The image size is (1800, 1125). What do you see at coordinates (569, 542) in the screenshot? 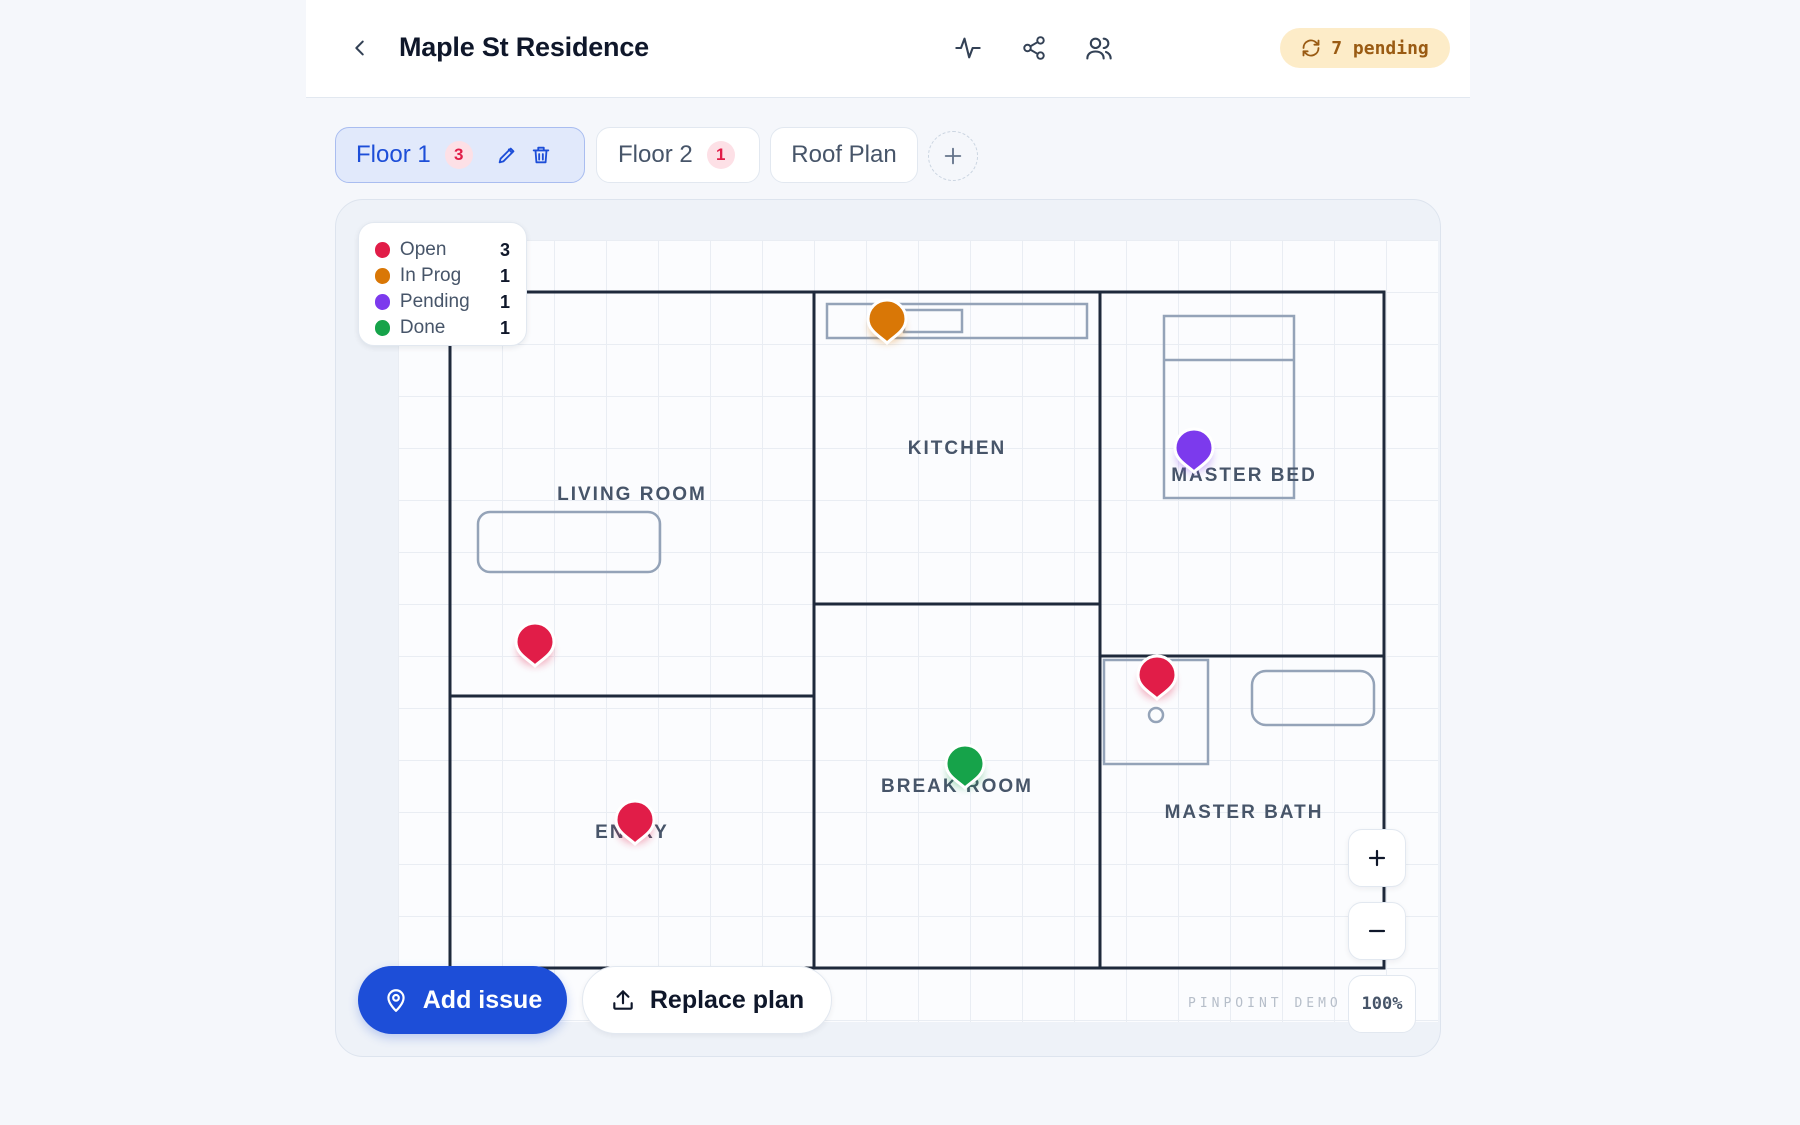
I see `sofa-fixture` at bounding box center [569, 542].